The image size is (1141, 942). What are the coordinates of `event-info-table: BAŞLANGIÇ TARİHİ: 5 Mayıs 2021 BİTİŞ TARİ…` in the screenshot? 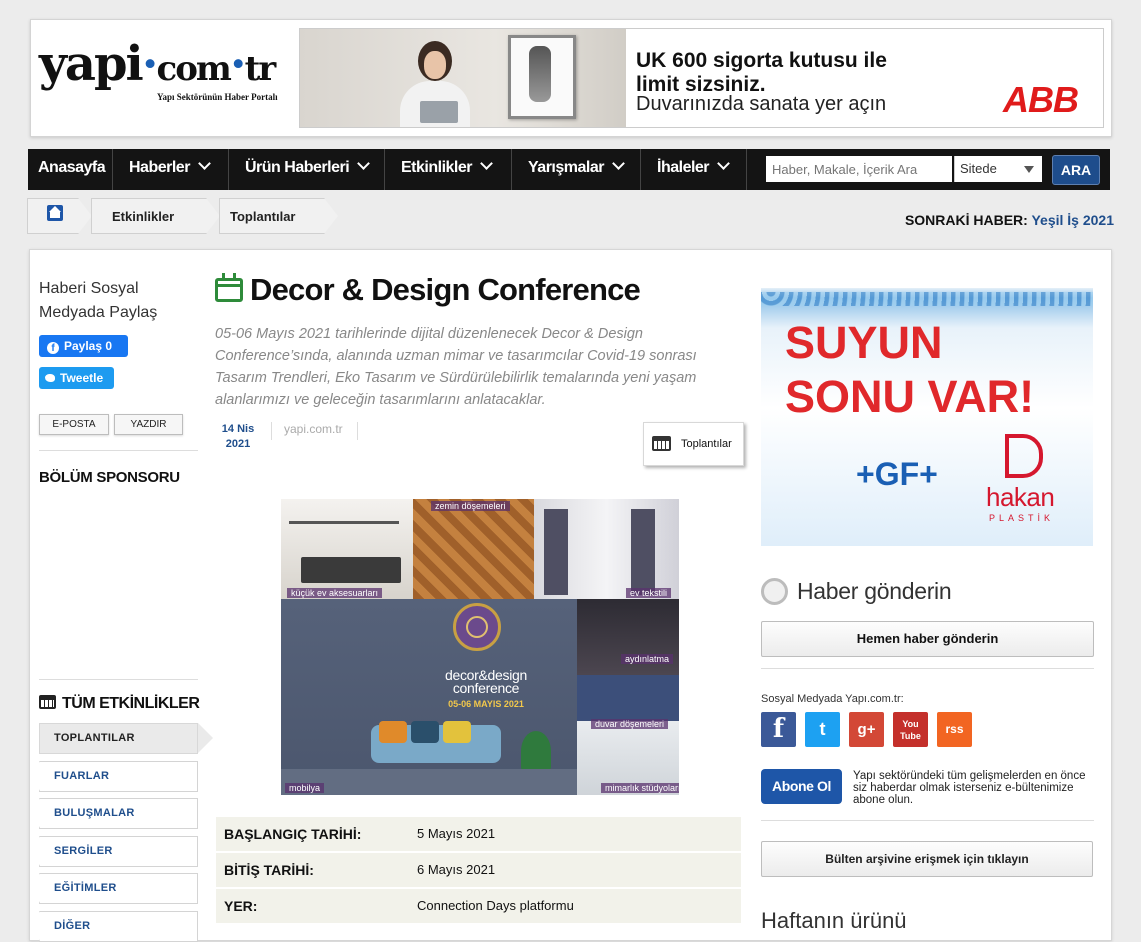 It's located at (478, 871).